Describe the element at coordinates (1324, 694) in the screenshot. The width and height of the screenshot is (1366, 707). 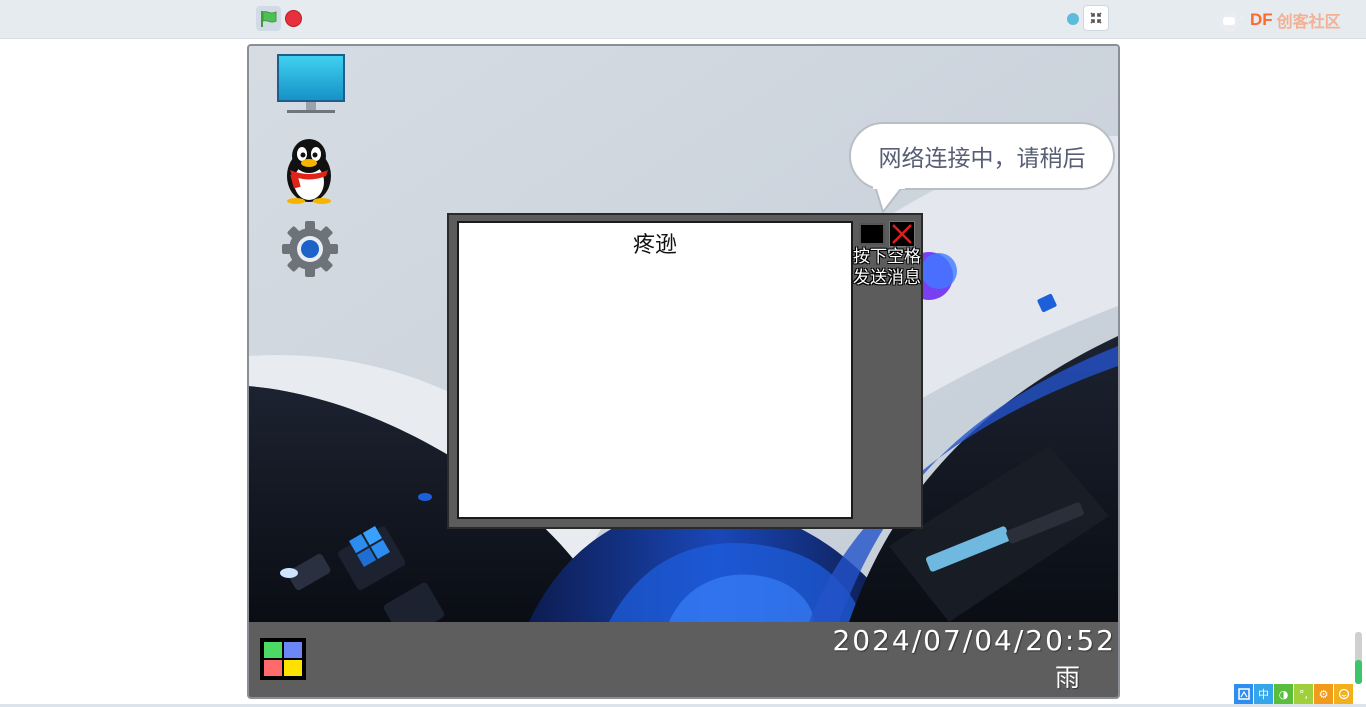
I see `ime-settings-icon: ⚙` at that location.